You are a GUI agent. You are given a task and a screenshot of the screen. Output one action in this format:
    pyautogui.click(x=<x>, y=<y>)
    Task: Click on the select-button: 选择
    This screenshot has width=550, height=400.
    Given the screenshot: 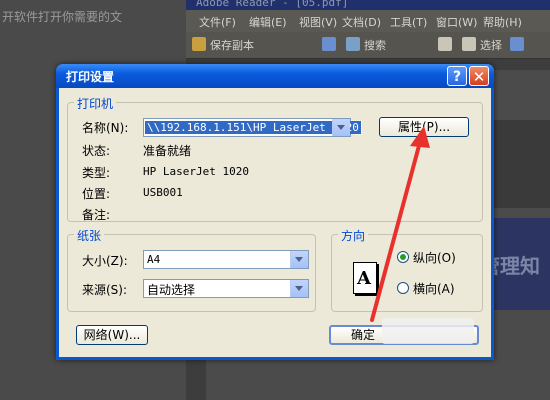 What is the action you would take?
    pyautogui.click(x=491, y=45)
    